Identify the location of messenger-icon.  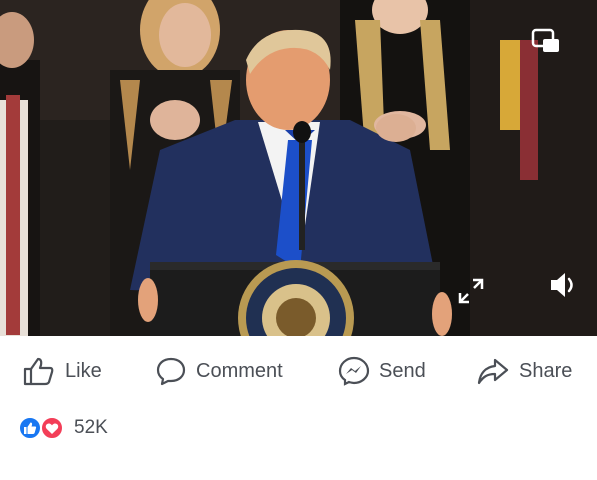
(354, 371).